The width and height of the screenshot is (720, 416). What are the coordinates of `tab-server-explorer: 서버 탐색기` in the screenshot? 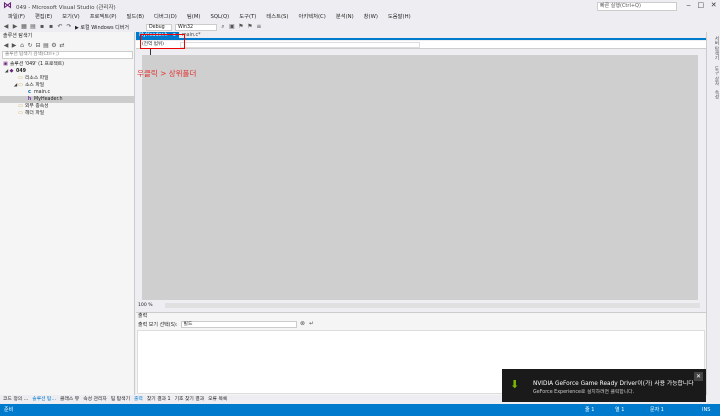 It's located at (714, 48).